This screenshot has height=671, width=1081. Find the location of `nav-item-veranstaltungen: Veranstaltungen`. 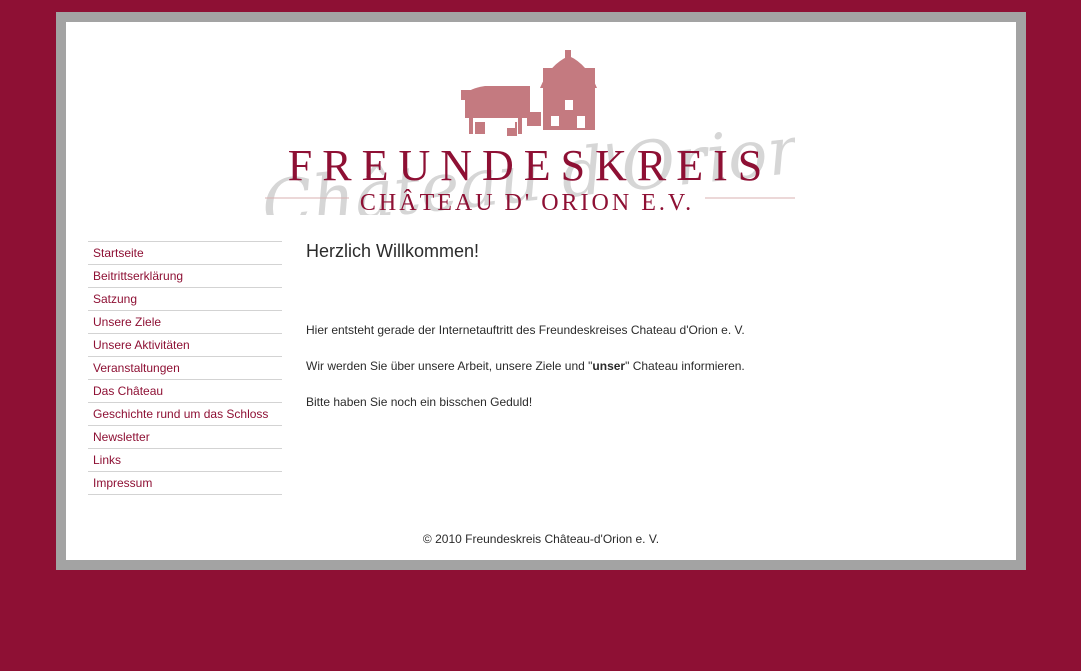

nav-item-veranstaltungen: Veranstaltungen is located at coordinates (185, 368).